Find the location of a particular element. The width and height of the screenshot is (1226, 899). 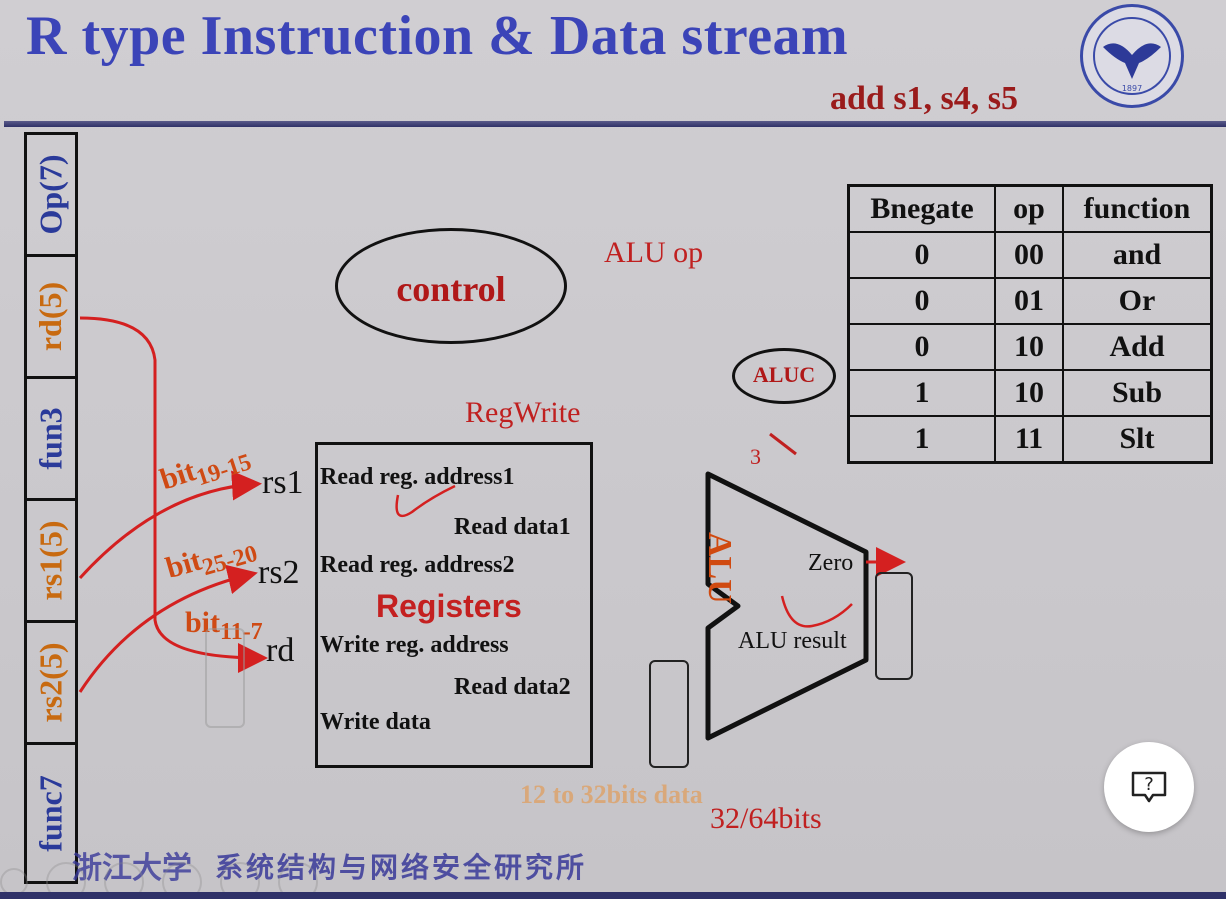

port-rd: rd is located at coordinates (280, 650).